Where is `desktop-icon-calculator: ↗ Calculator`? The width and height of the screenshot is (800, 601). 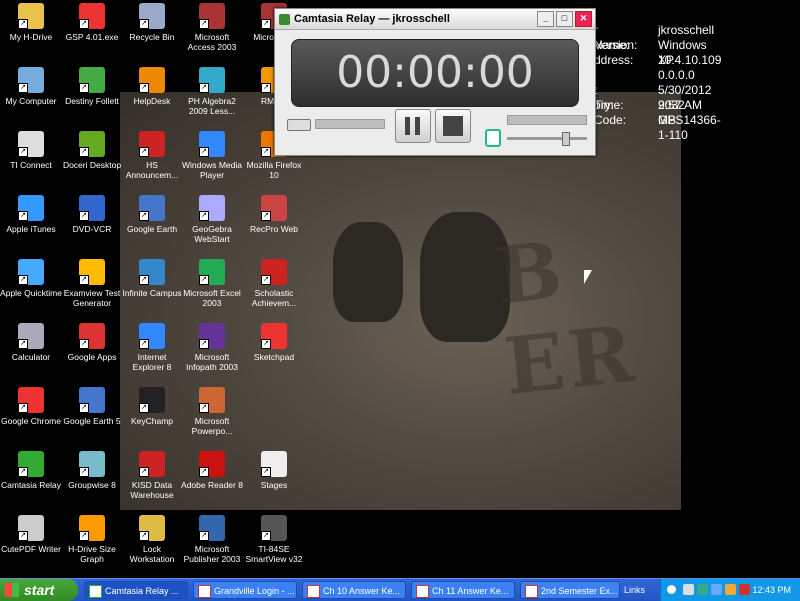
desktop-icon-calculator: ↗ Calculator is located at coordinates (31, 342).